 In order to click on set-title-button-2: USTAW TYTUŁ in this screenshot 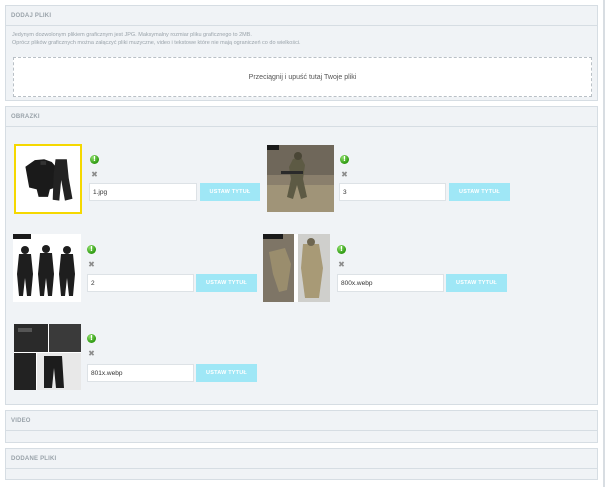, I will do `click(479, 192)`.